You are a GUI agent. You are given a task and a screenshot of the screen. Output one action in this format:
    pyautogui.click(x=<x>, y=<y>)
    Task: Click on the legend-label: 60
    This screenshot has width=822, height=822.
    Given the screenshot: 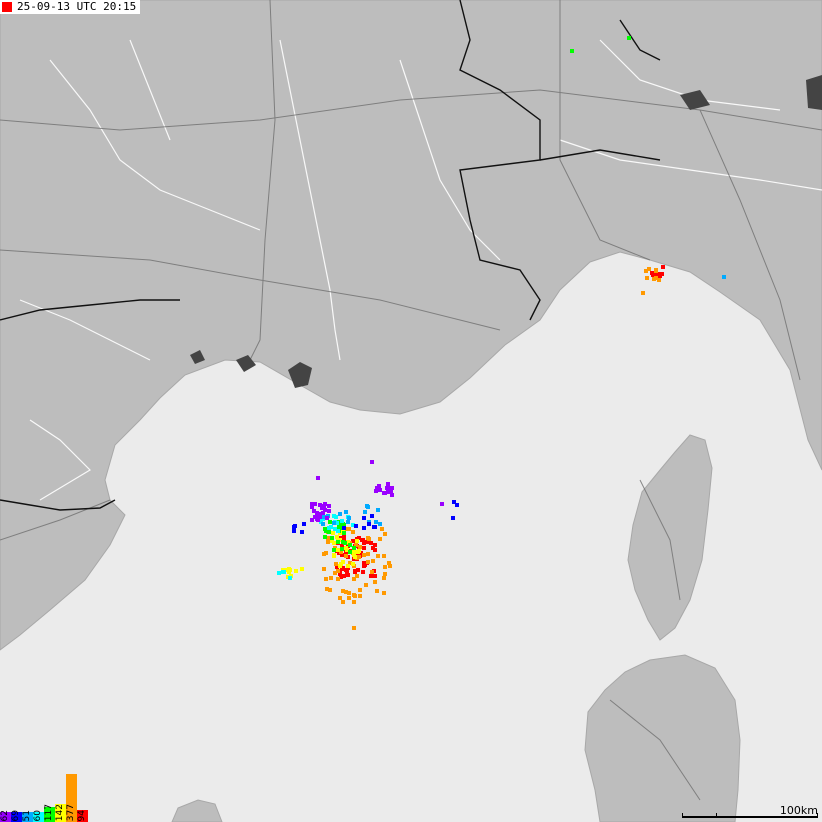 What is the action you would take?
    pyautogui.click(x=38, y=815)
    